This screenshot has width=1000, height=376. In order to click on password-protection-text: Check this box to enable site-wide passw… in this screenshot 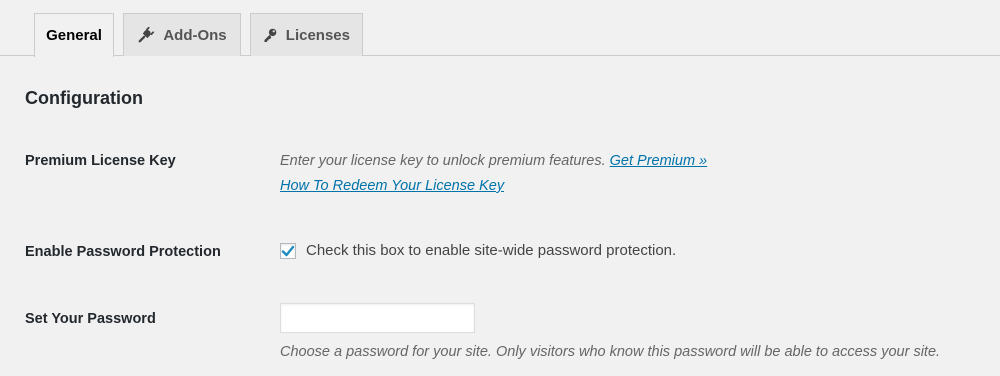, I will do `click(491, 250)`.